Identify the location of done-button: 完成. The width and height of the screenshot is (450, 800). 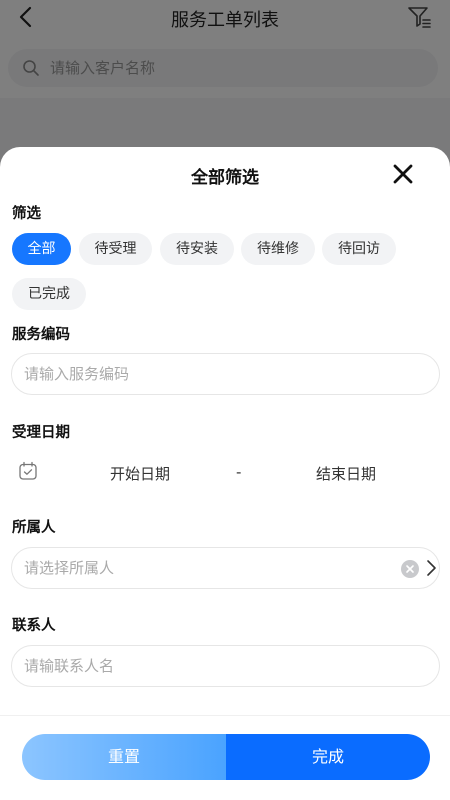
(328, 757).